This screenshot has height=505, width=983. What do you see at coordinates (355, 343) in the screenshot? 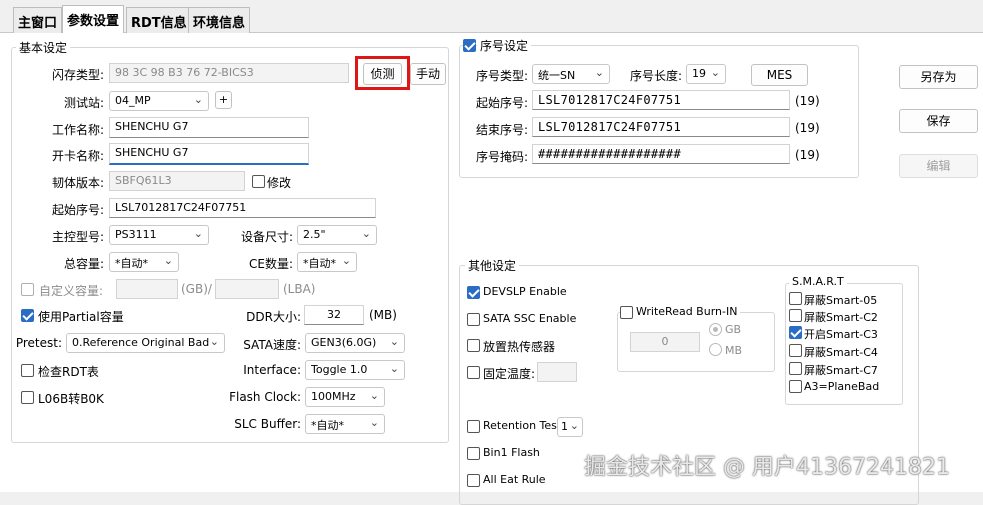
I see `sata-speed-select: GEN3(6.0G) ⌄` at bounding box center [355, 343].